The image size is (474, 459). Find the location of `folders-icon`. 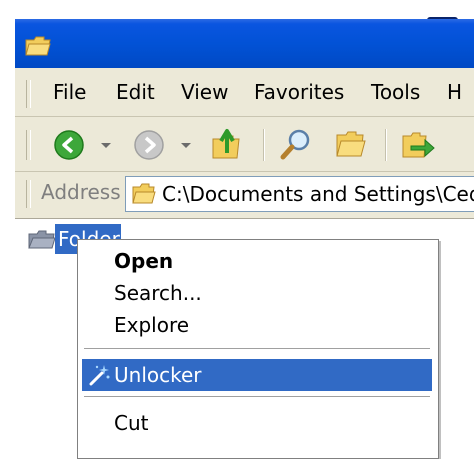

folders-icon is located at coordinates (351, 144).